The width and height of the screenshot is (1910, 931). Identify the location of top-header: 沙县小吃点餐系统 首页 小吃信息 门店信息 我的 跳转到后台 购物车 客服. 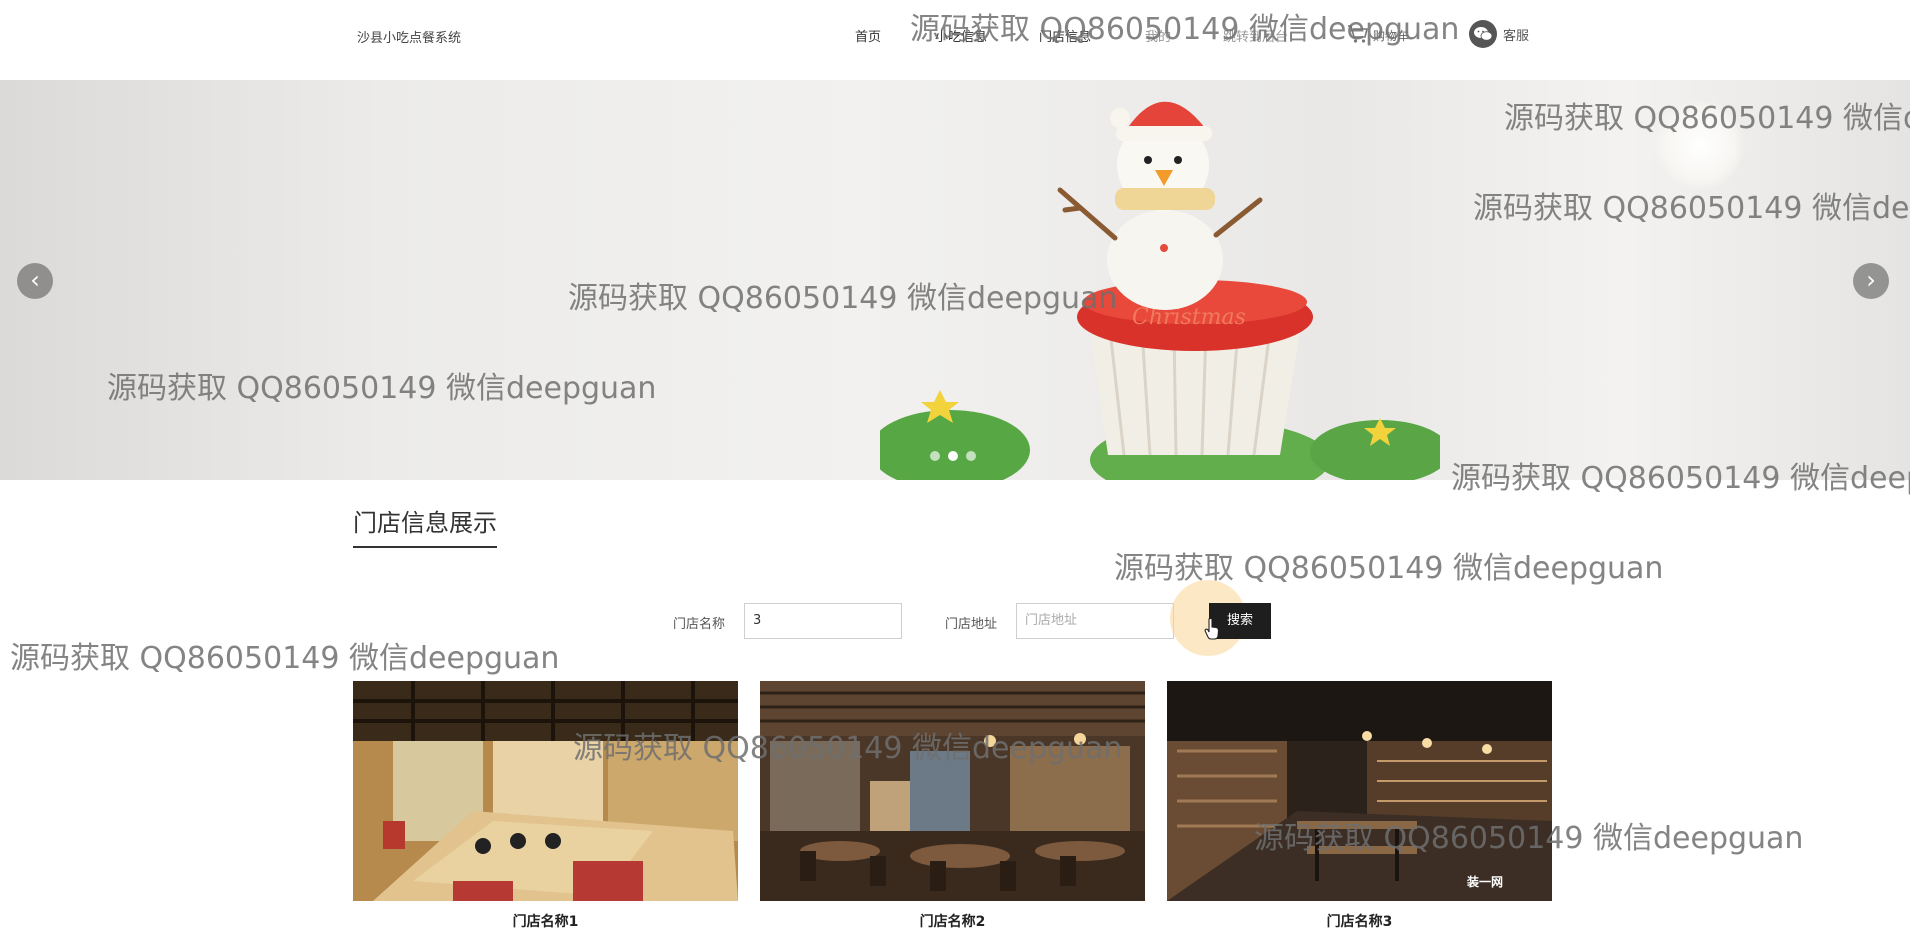
(955, 40).